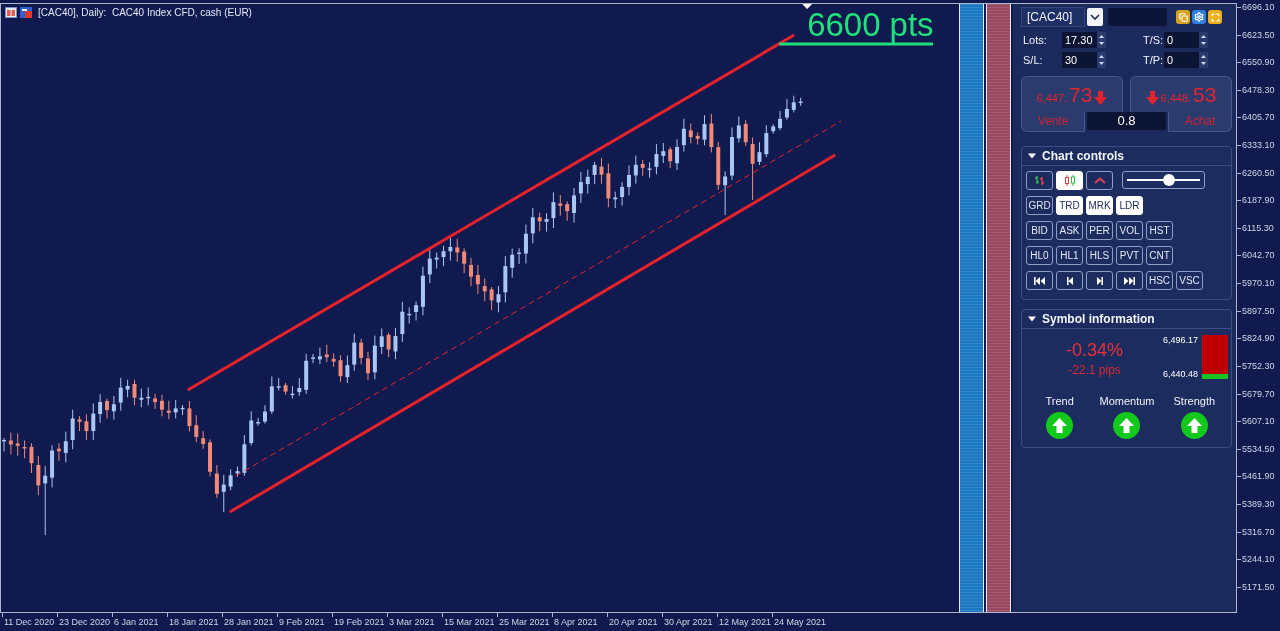  Describe the element at coordinates (524, 622) in the screenshot. I see `date-axis-label: 25 Mar 2021` at that location.